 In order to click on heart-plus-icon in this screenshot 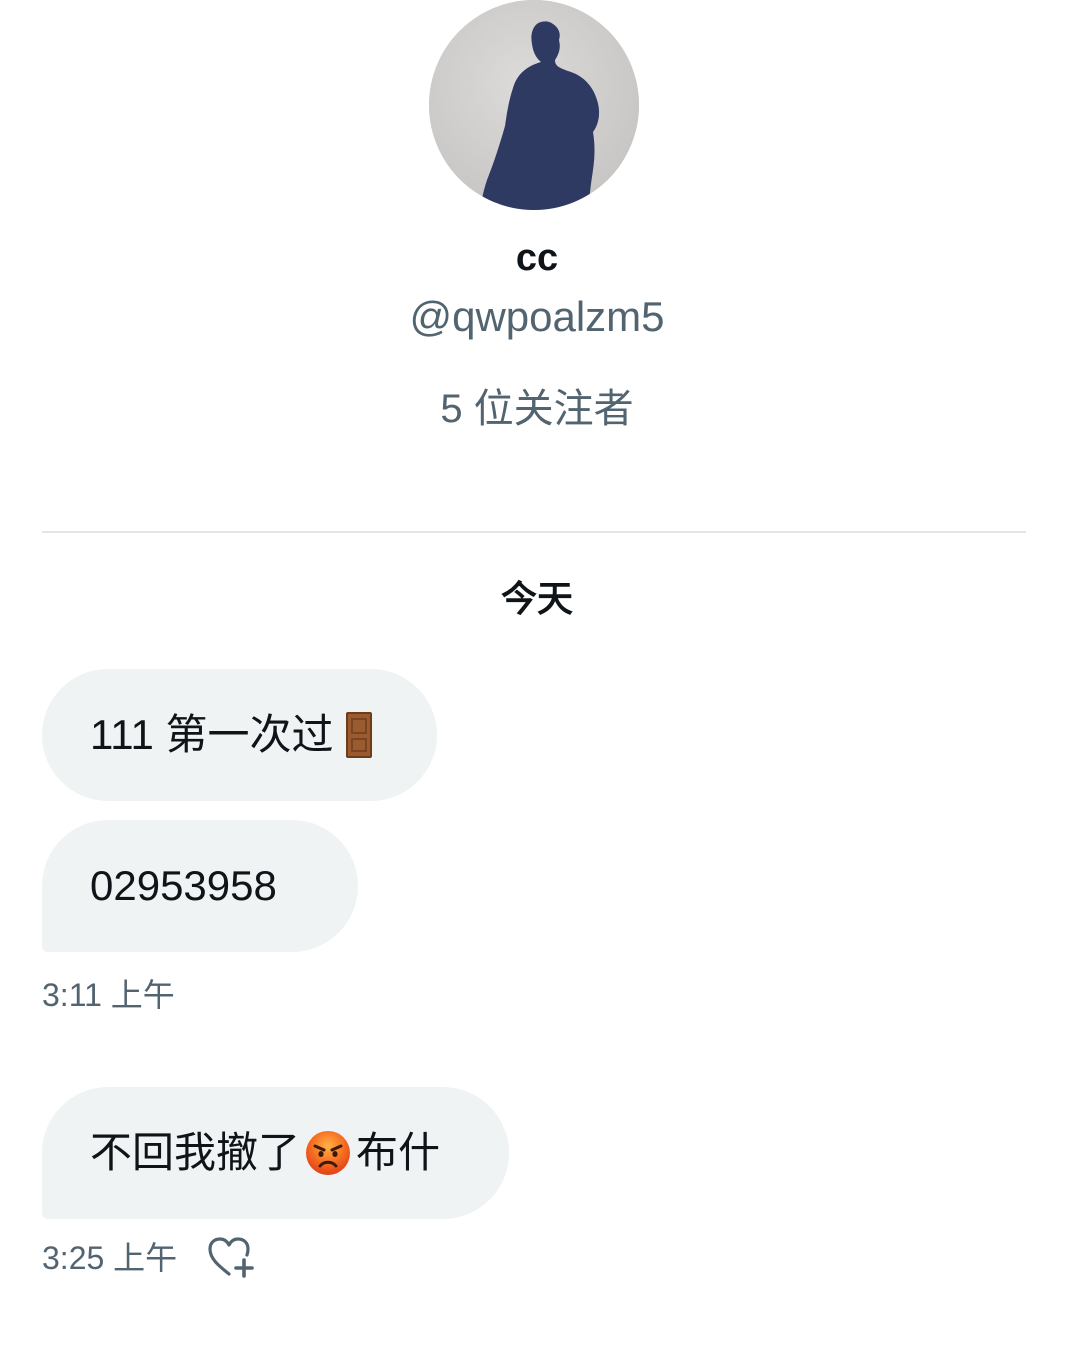, I will do `click(231, 1257)`.